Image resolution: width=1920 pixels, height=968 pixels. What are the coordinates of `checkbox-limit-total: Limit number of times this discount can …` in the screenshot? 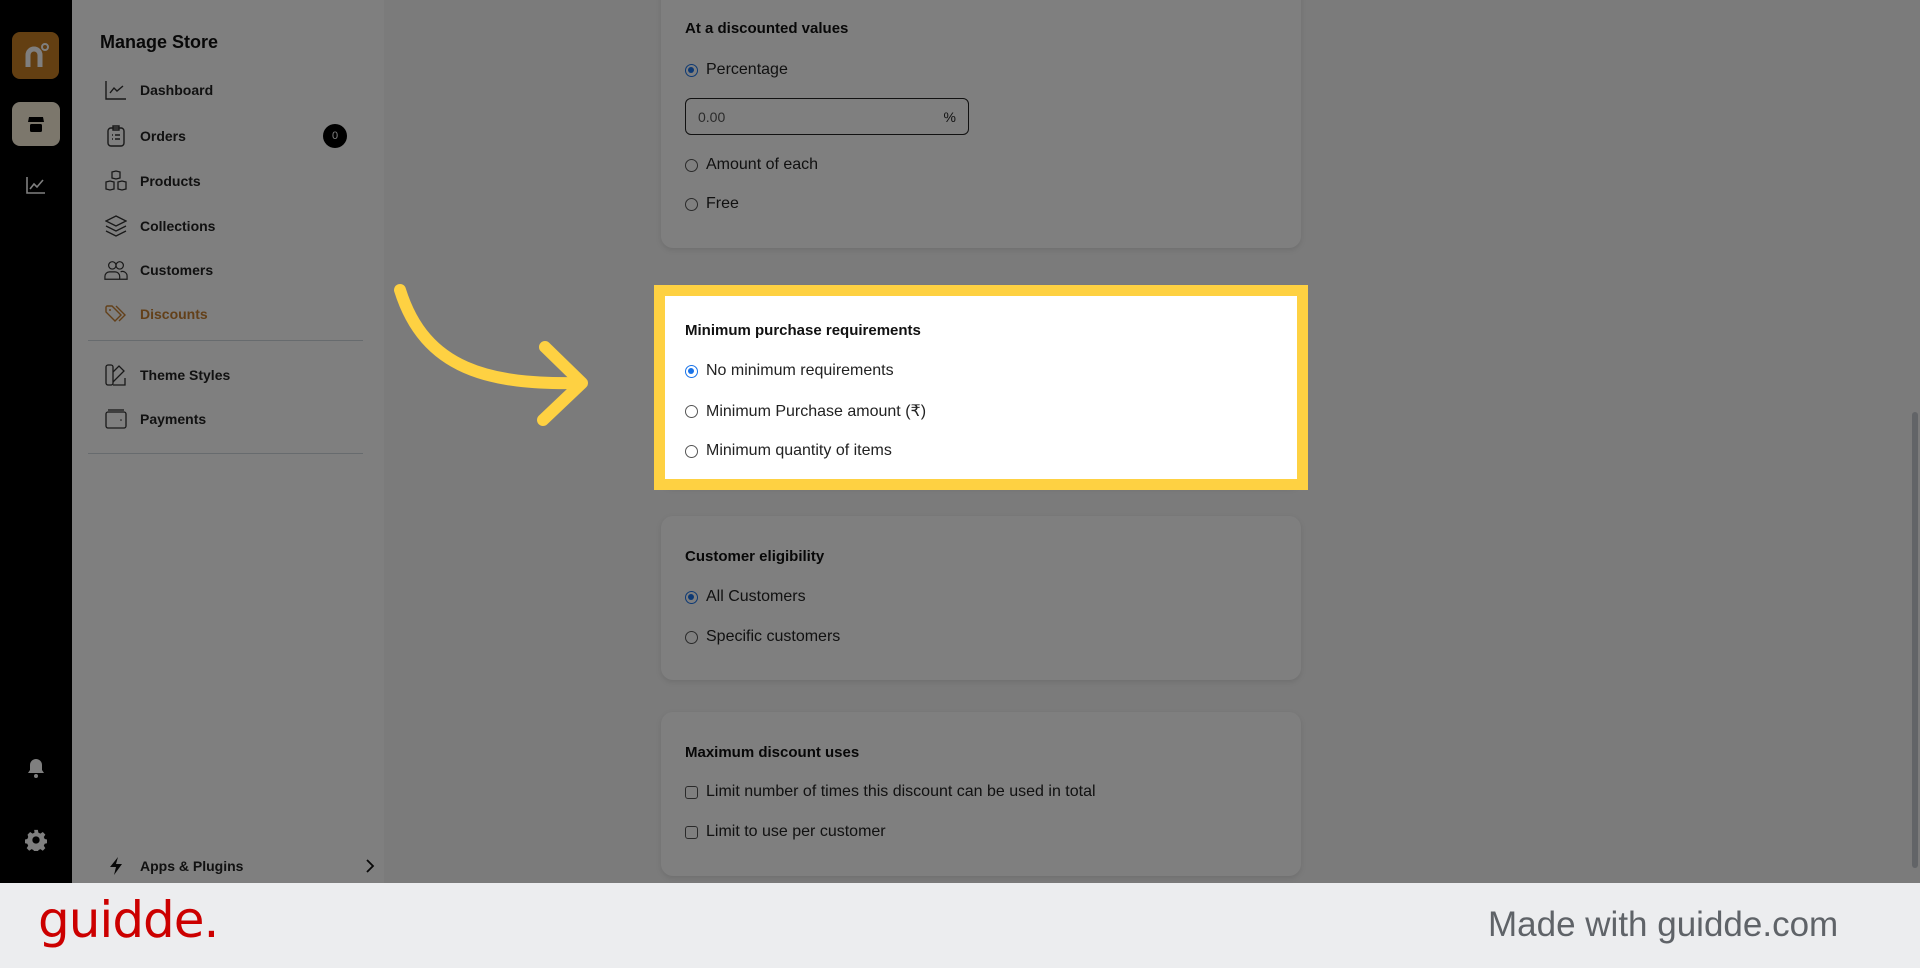 It's located at (890, 792).